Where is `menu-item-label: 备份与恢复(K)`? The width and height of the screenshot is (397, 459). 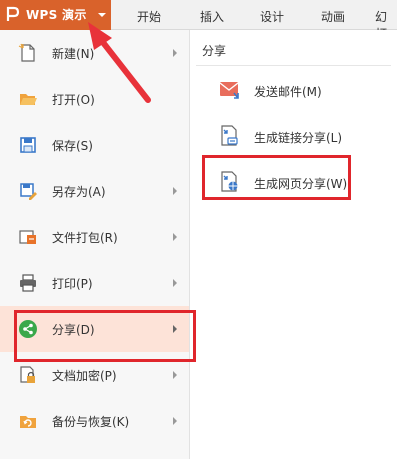
menu-item-label: 备份与恢复(K) is located at coordinates (91, 422).